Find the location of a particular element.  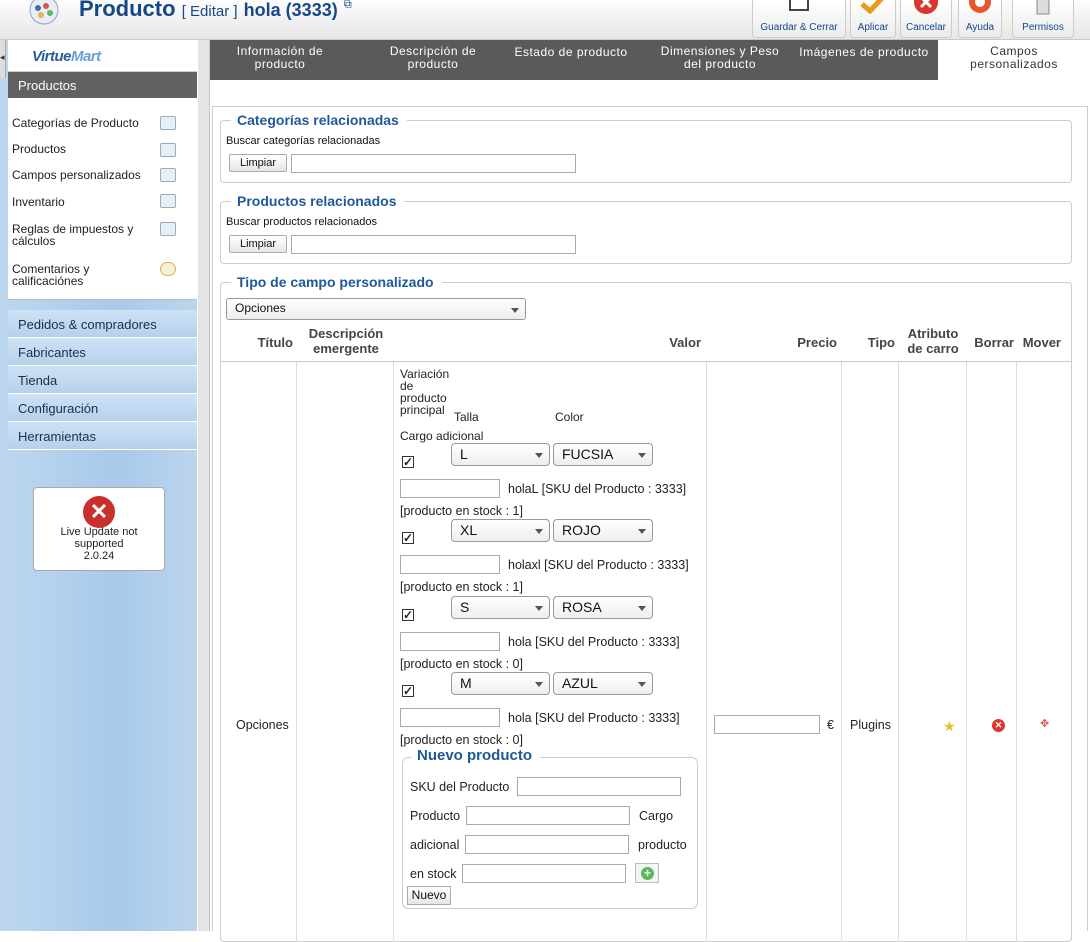

external-link-icon: ⧉ is located at coordinates (348, 5).